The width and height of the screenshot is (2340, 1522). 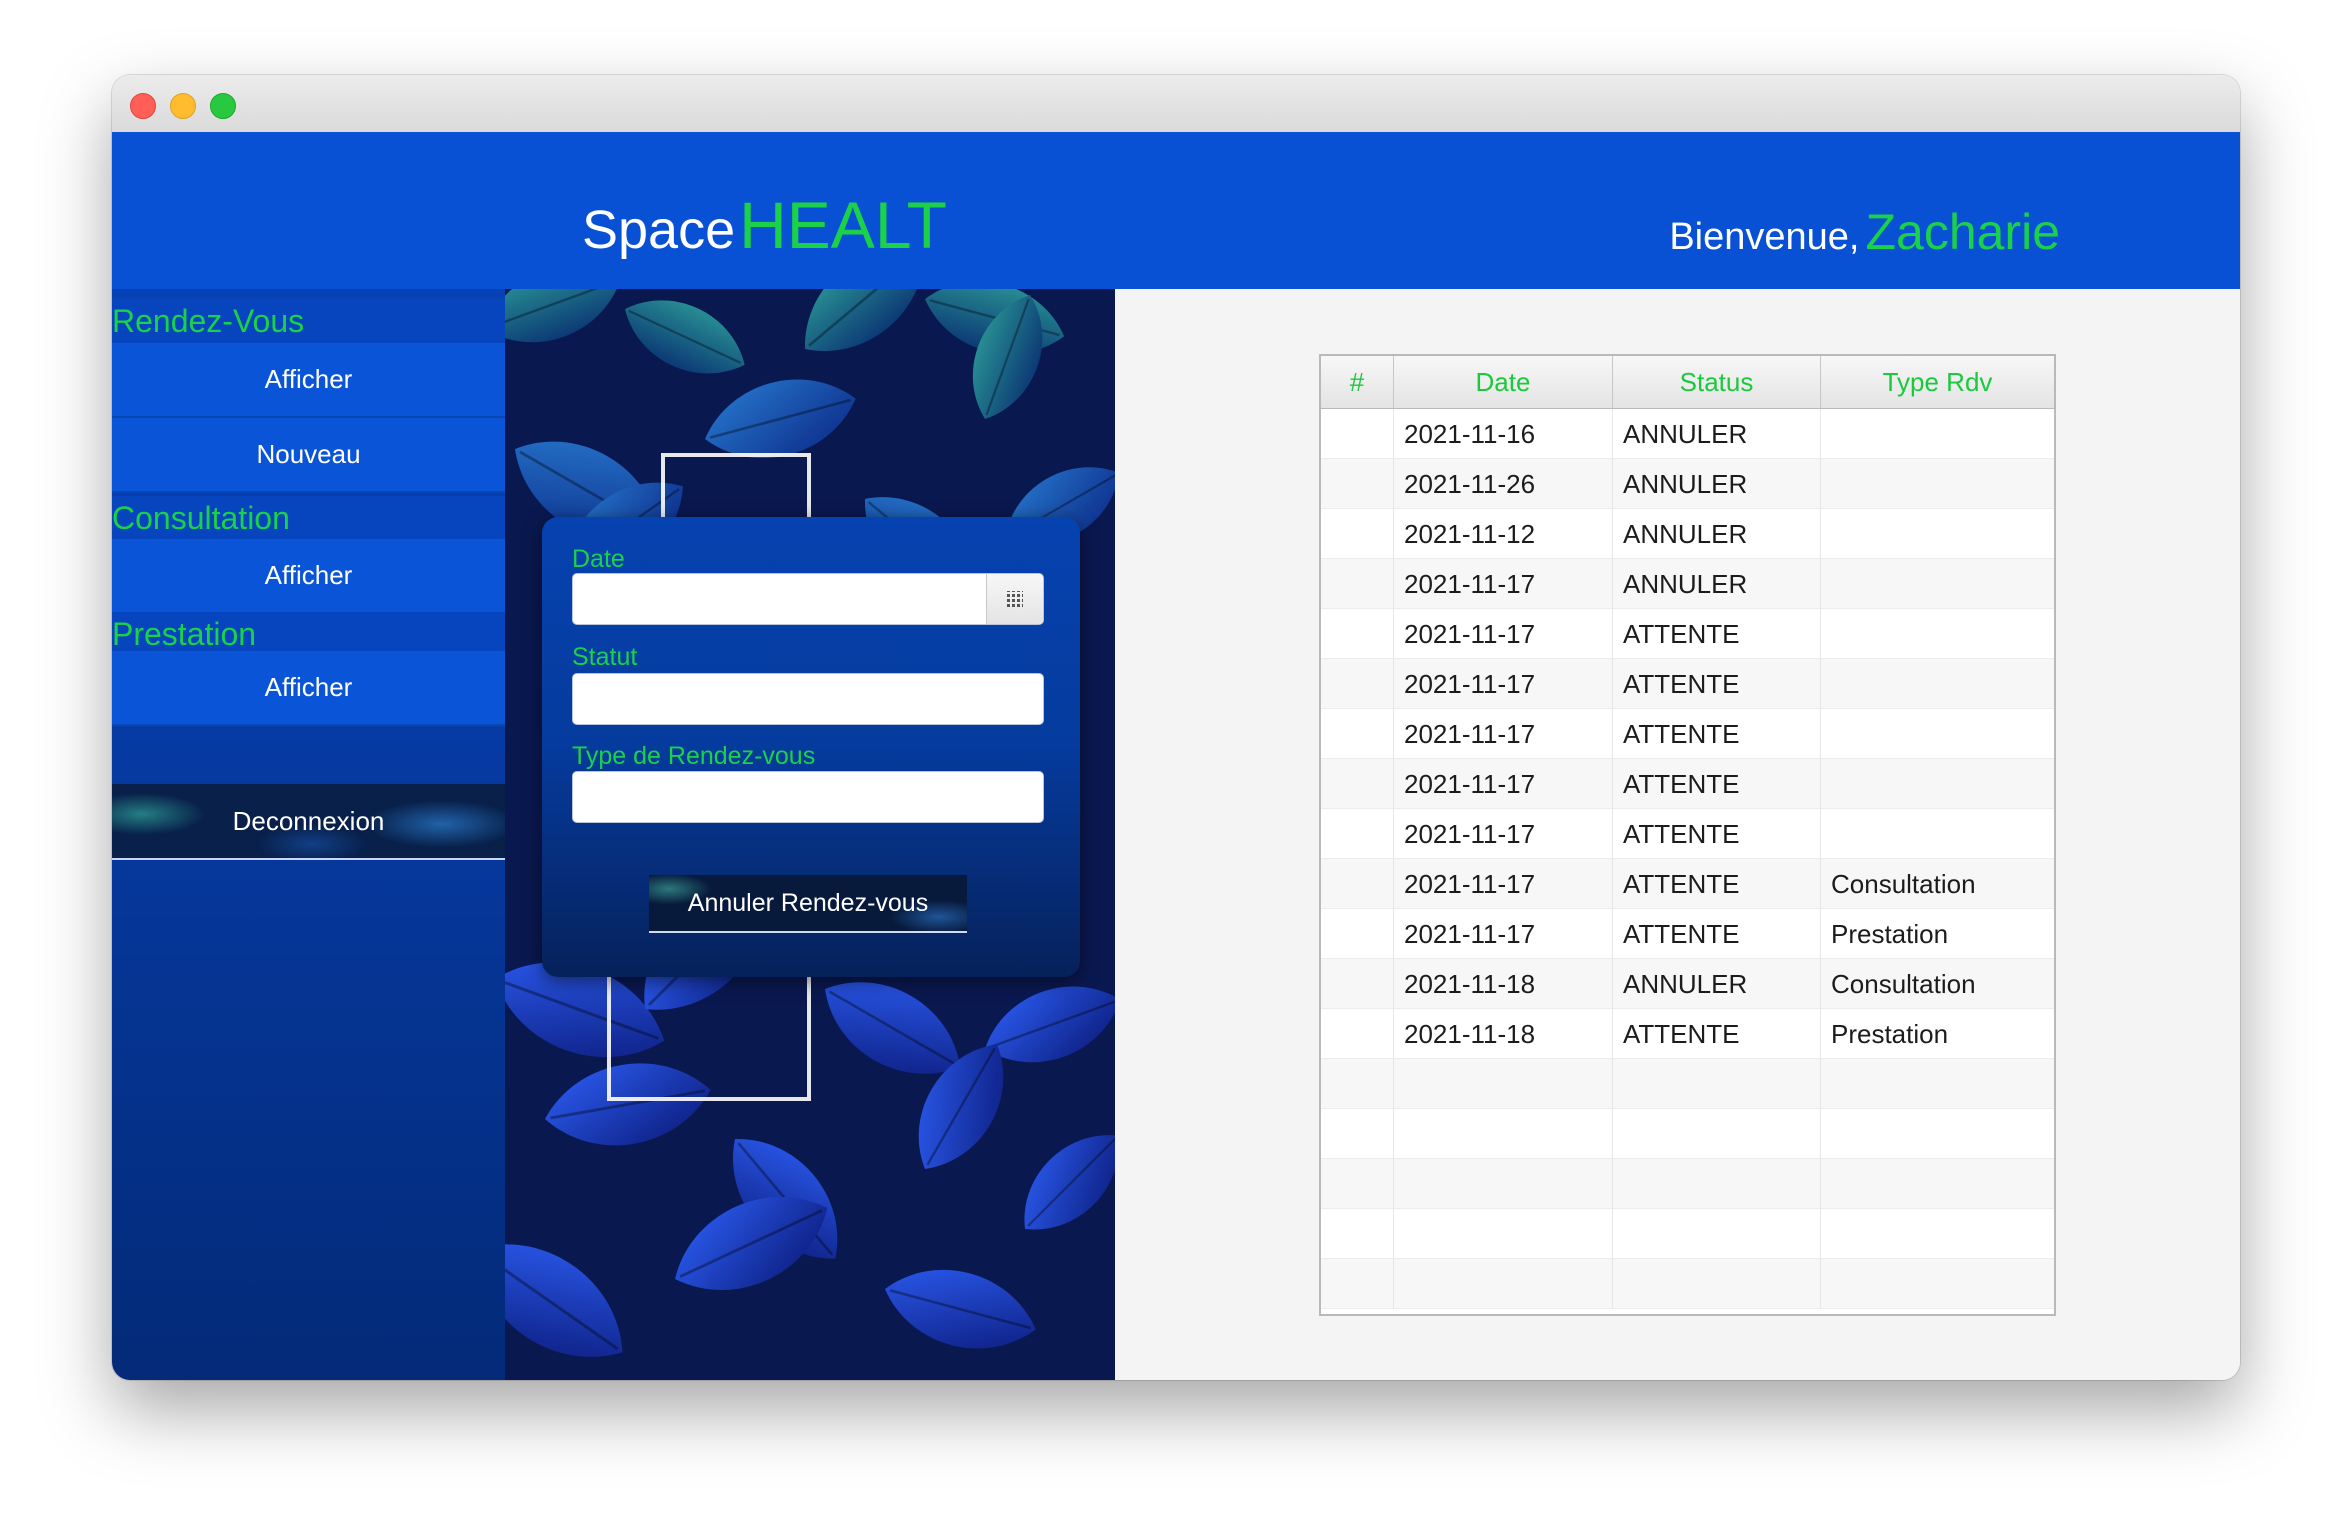 I want to click on column-header-type: Type Rdv, so click(x=1937, y=382).